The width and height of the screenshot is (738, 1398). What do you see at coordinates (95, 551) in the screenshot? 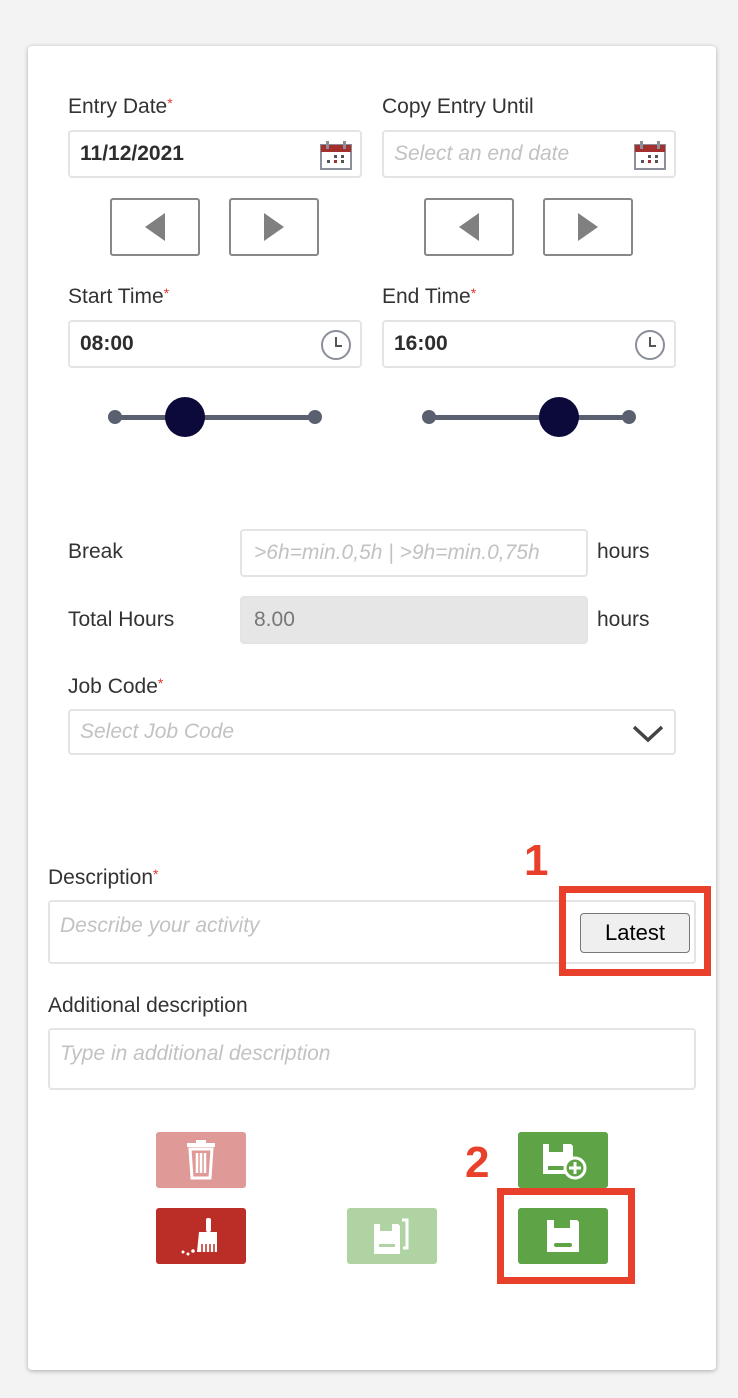
I see `break-label: Break` at bounding box center [95, 551].